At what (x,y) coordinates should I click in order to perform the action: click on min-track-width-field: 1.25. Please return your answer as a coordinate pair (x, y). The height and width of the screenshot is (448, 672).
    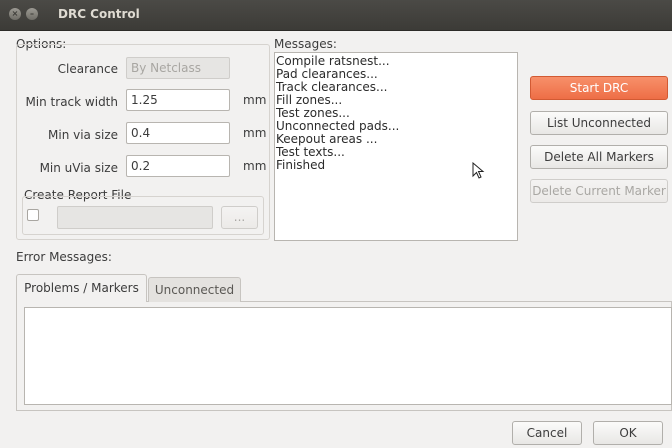
    Looking at the image, I should click on (178, 100).